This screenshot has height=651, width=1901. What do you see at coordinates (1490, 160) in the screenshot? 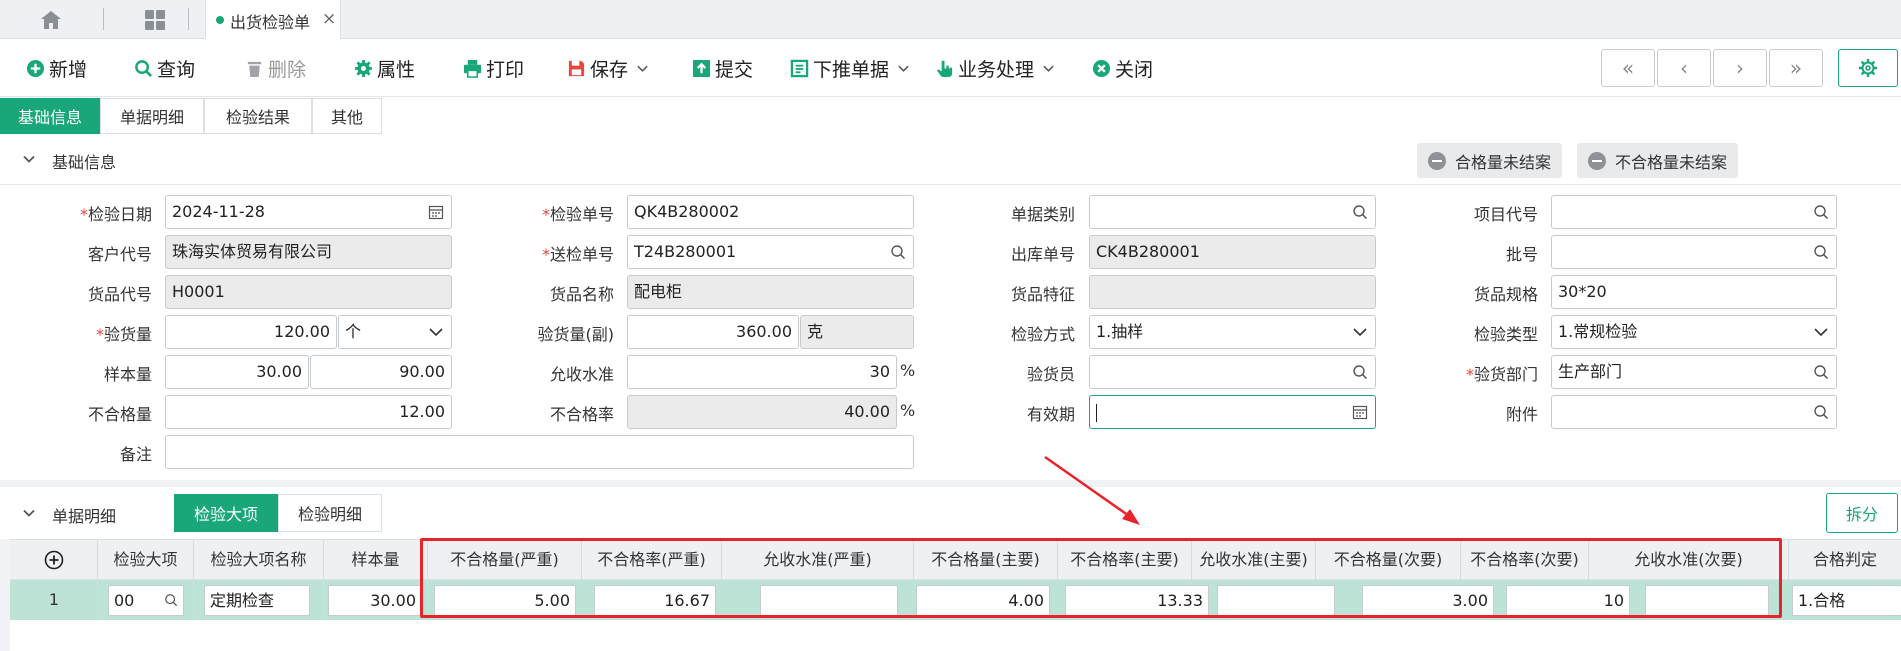
I see `pass-not-closed-button: 合格量未结案` at bounding box center [1490, 160].